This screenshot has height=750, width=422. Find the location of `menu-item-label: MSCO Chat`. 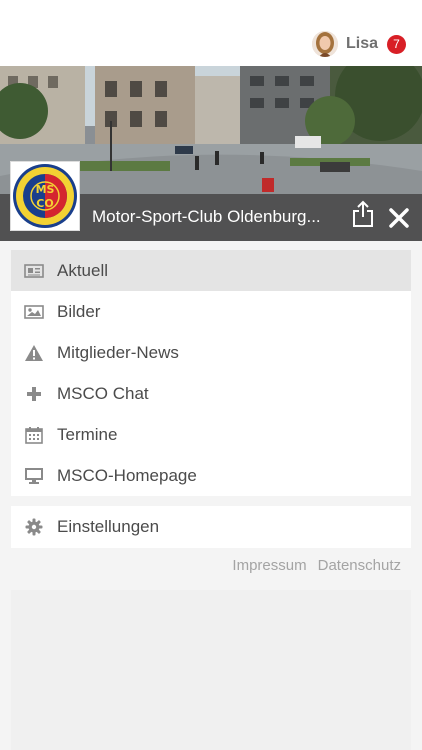

menu-item-label: MSCO Chat is located at coordinates (103, 393).